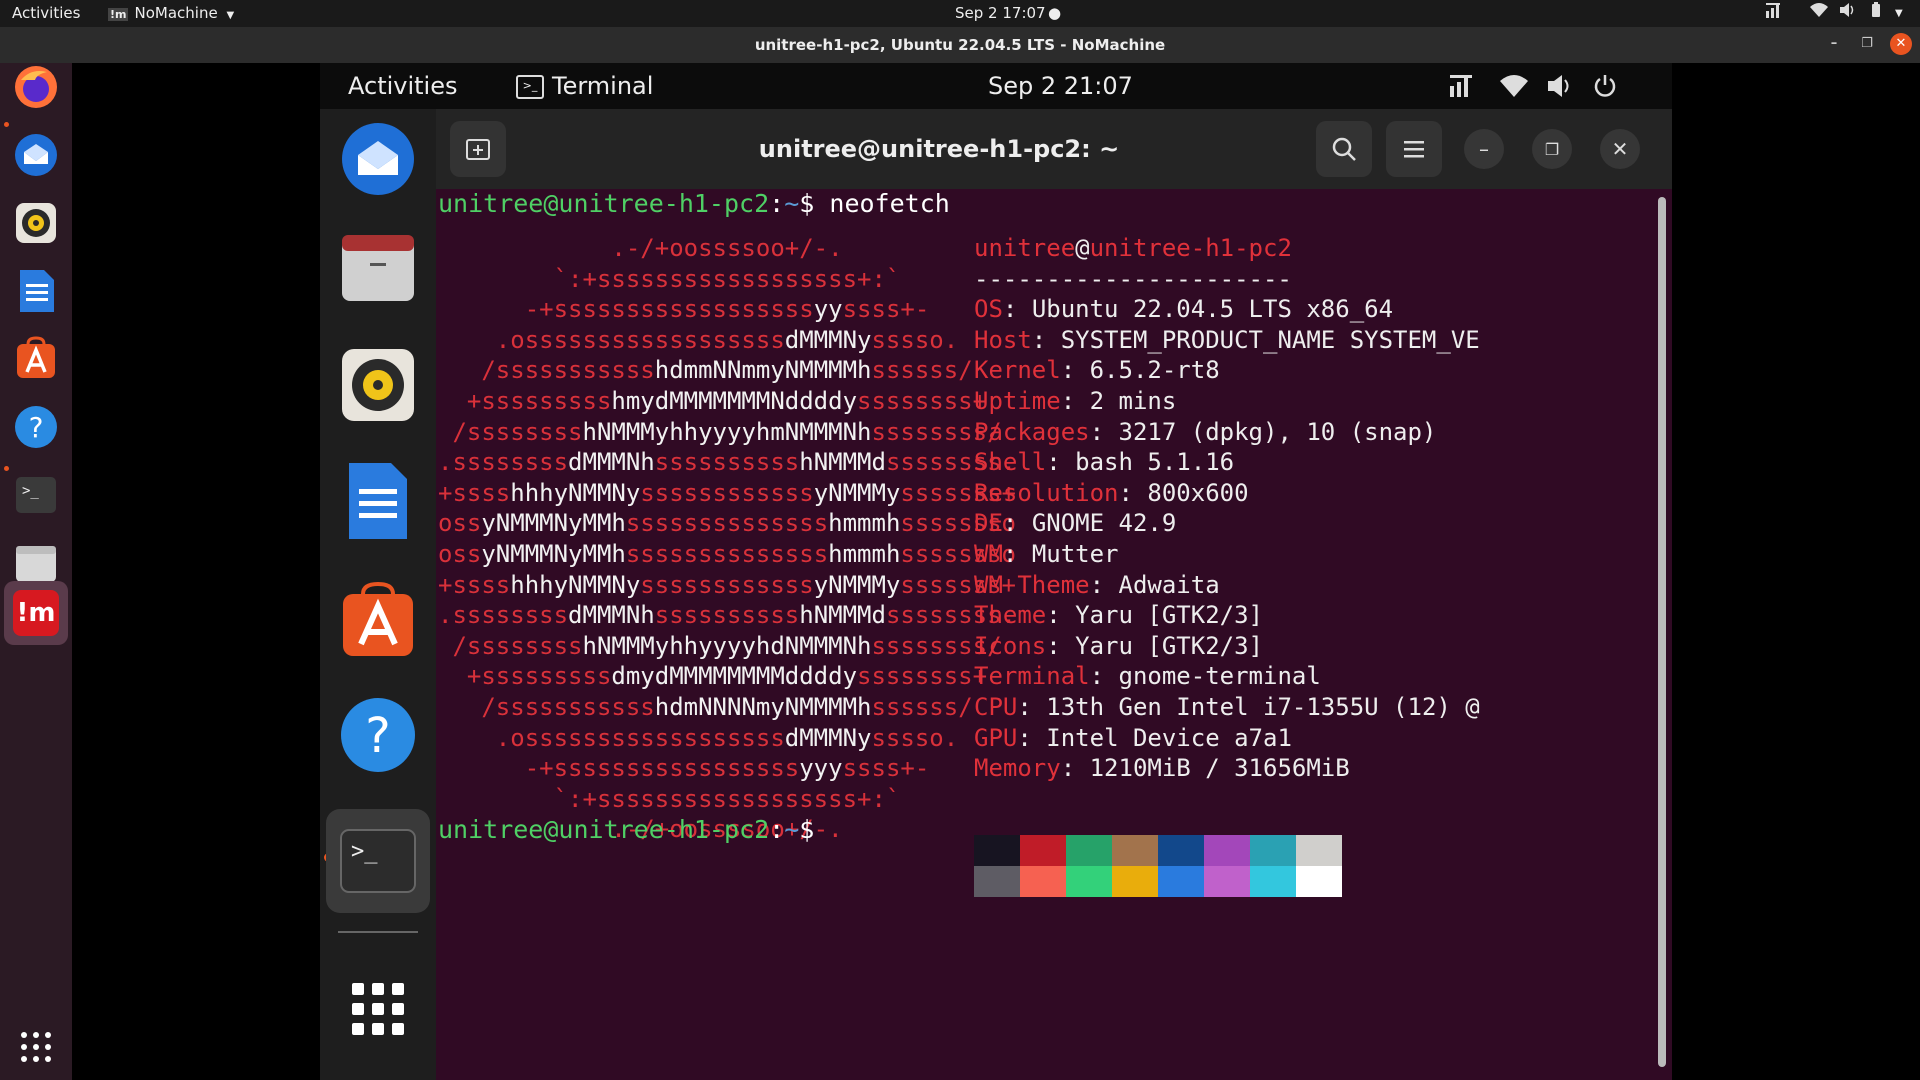 This screenshot has width=1920, height=1080. I want to click on volume-icon, so click(1847, 13).